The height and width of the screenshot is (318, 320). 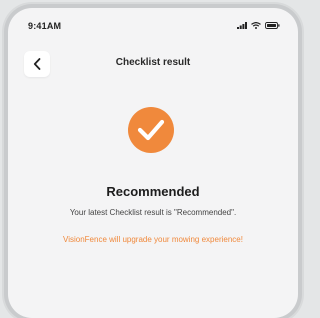 What do you see at coordinates (153, 191) in the screenshot?
I see `result-title: Recommended` at bounding box center [153, 191].